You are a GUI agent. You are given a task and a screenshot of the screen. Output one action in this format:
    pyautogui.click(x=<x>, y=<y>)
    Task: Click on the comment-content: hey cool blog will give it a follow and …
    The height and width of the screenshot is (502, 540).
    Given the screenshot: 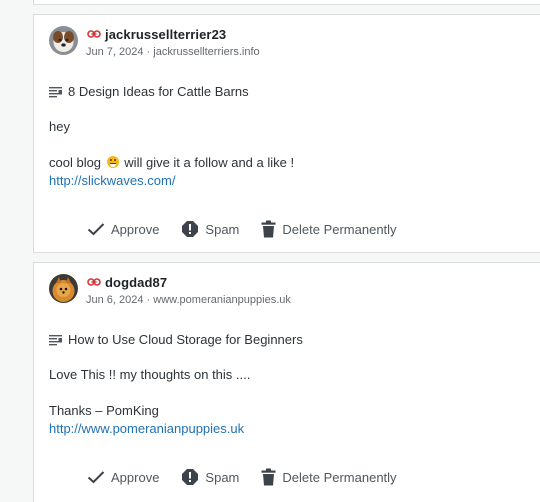 What is the action you would take?
    pyautogui.click(x=171, y=154)
    